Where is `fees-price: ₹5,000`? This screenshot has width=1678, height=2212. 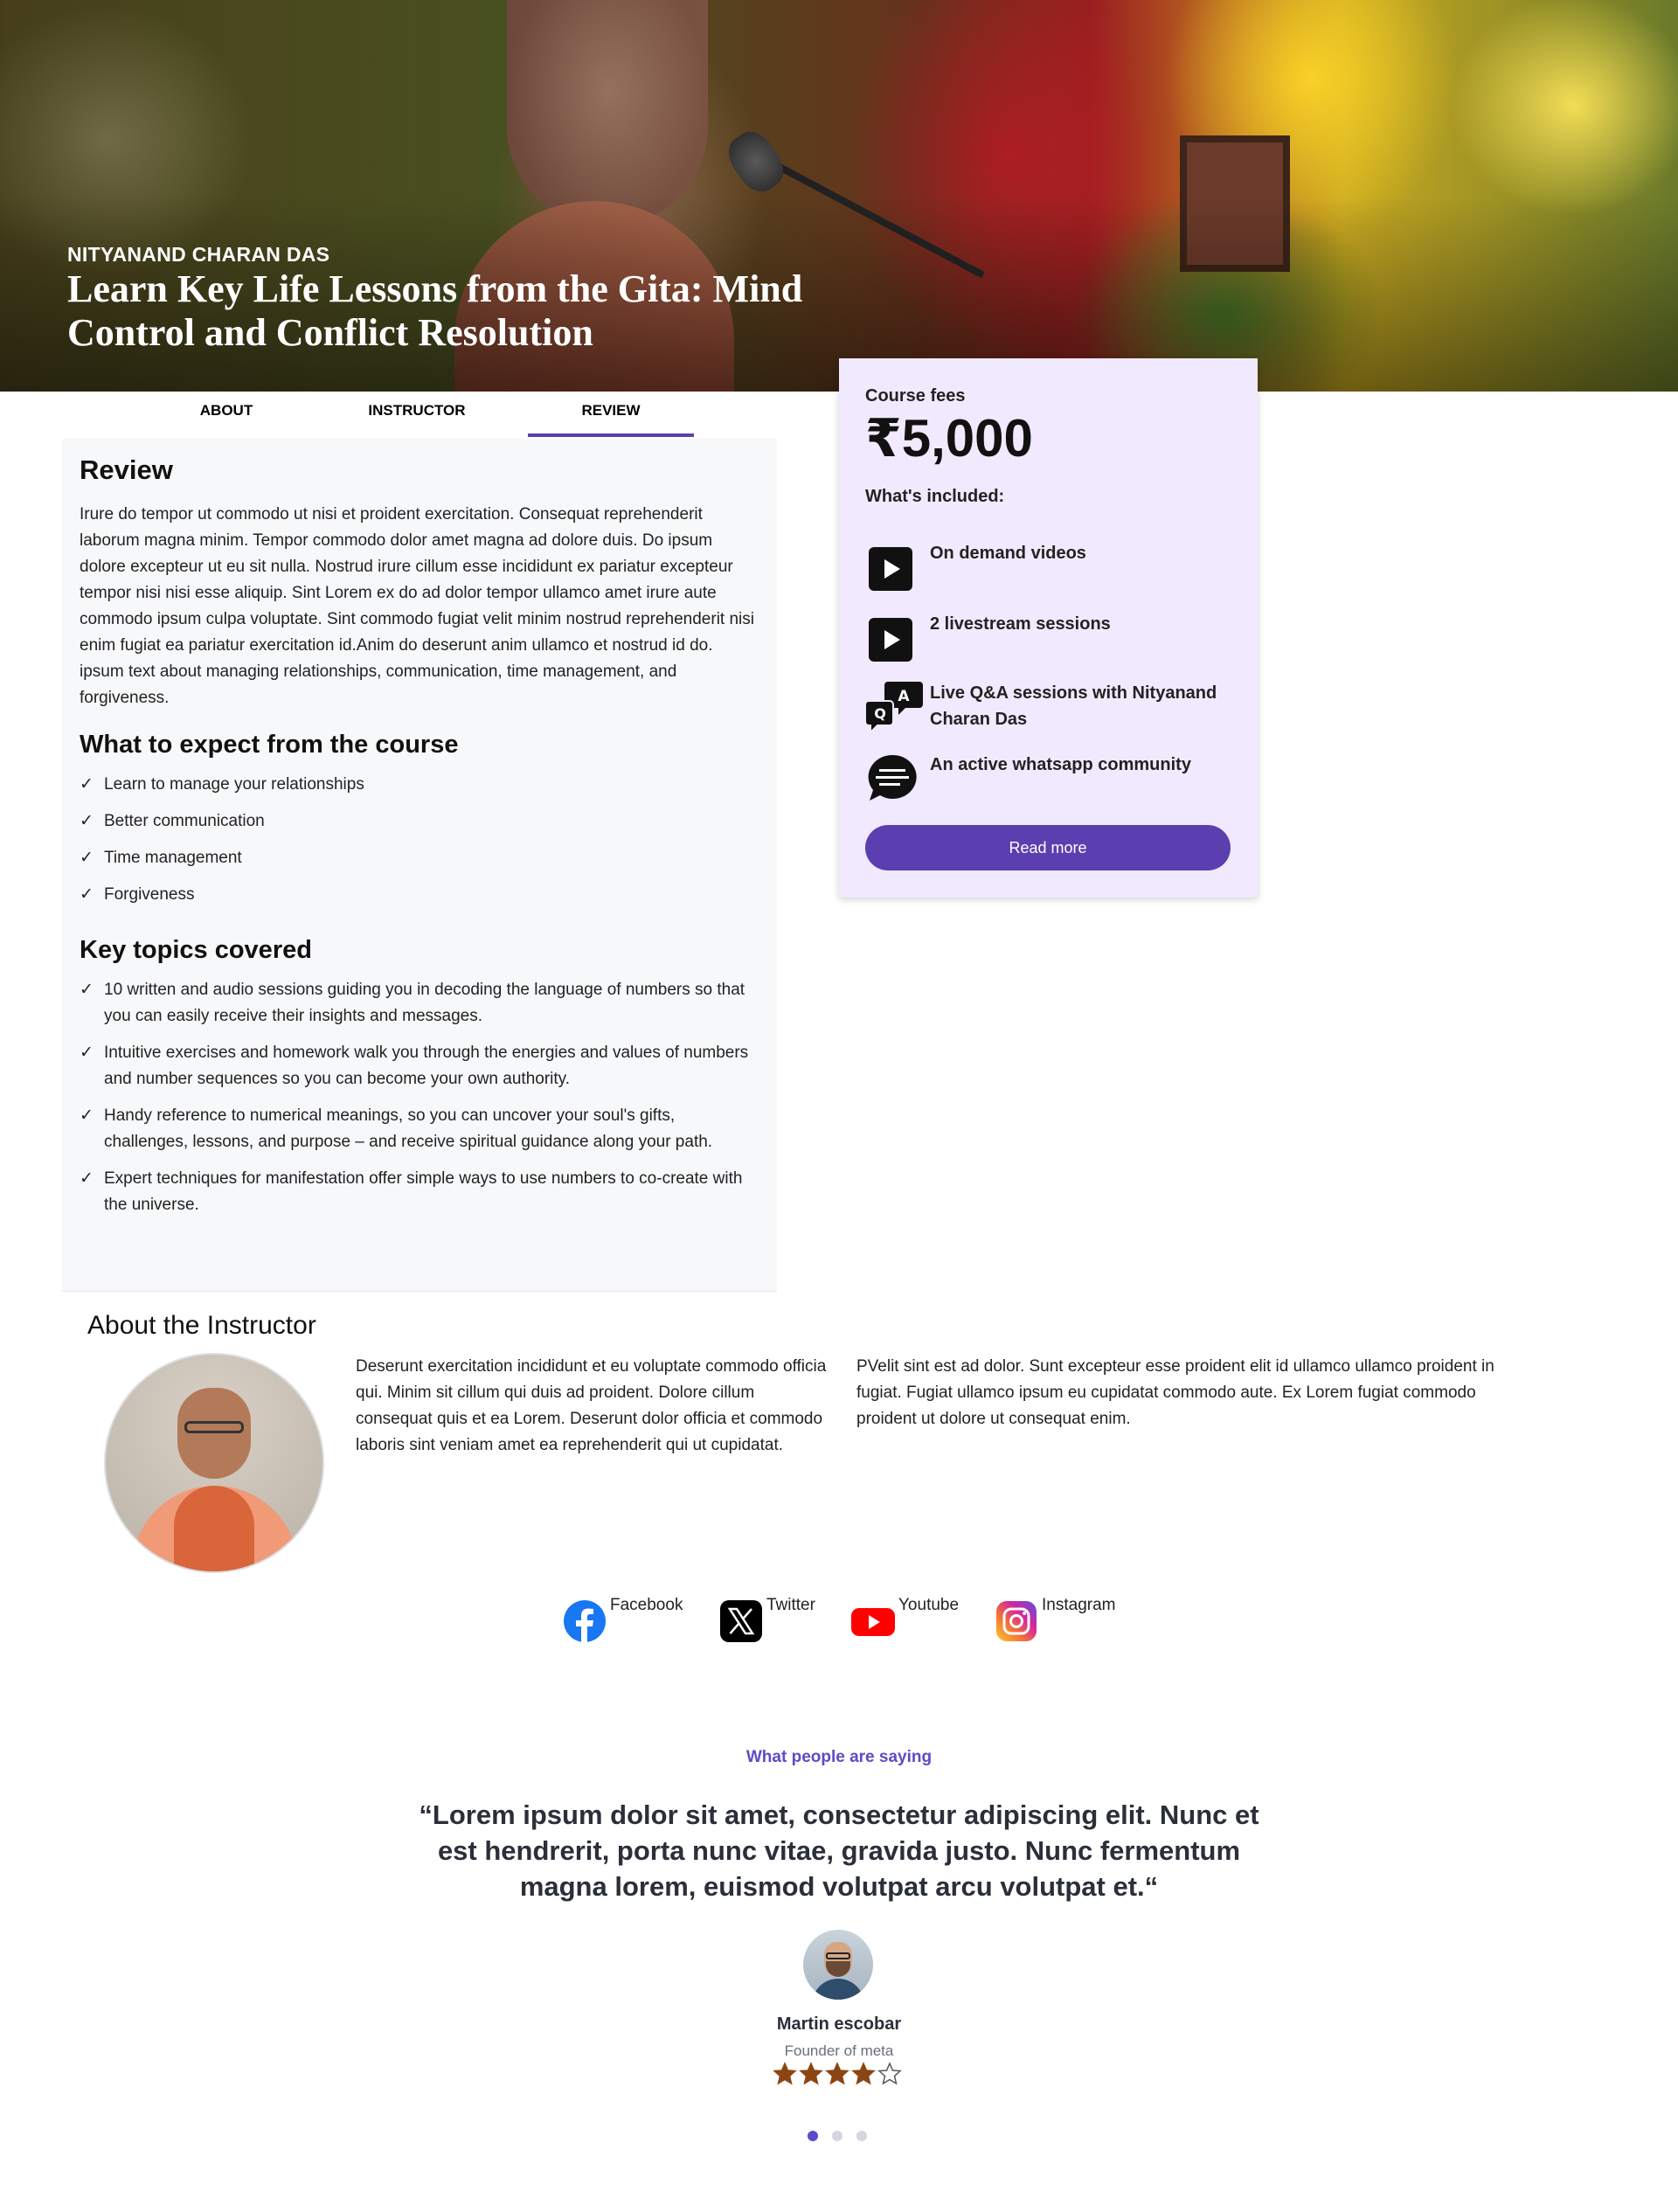 fees-price: ₹5,000 is located at coordinates (949, 438).